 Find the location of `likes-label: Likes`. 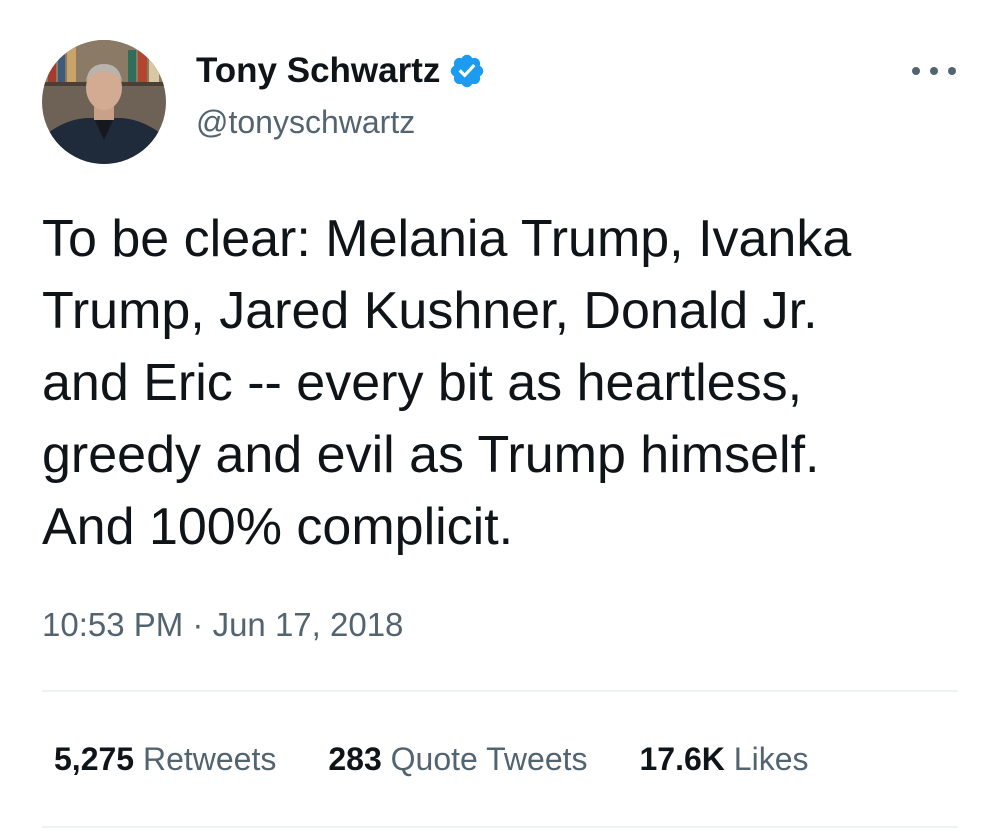

likes-label: Likes is located at coordinates (771, 759).